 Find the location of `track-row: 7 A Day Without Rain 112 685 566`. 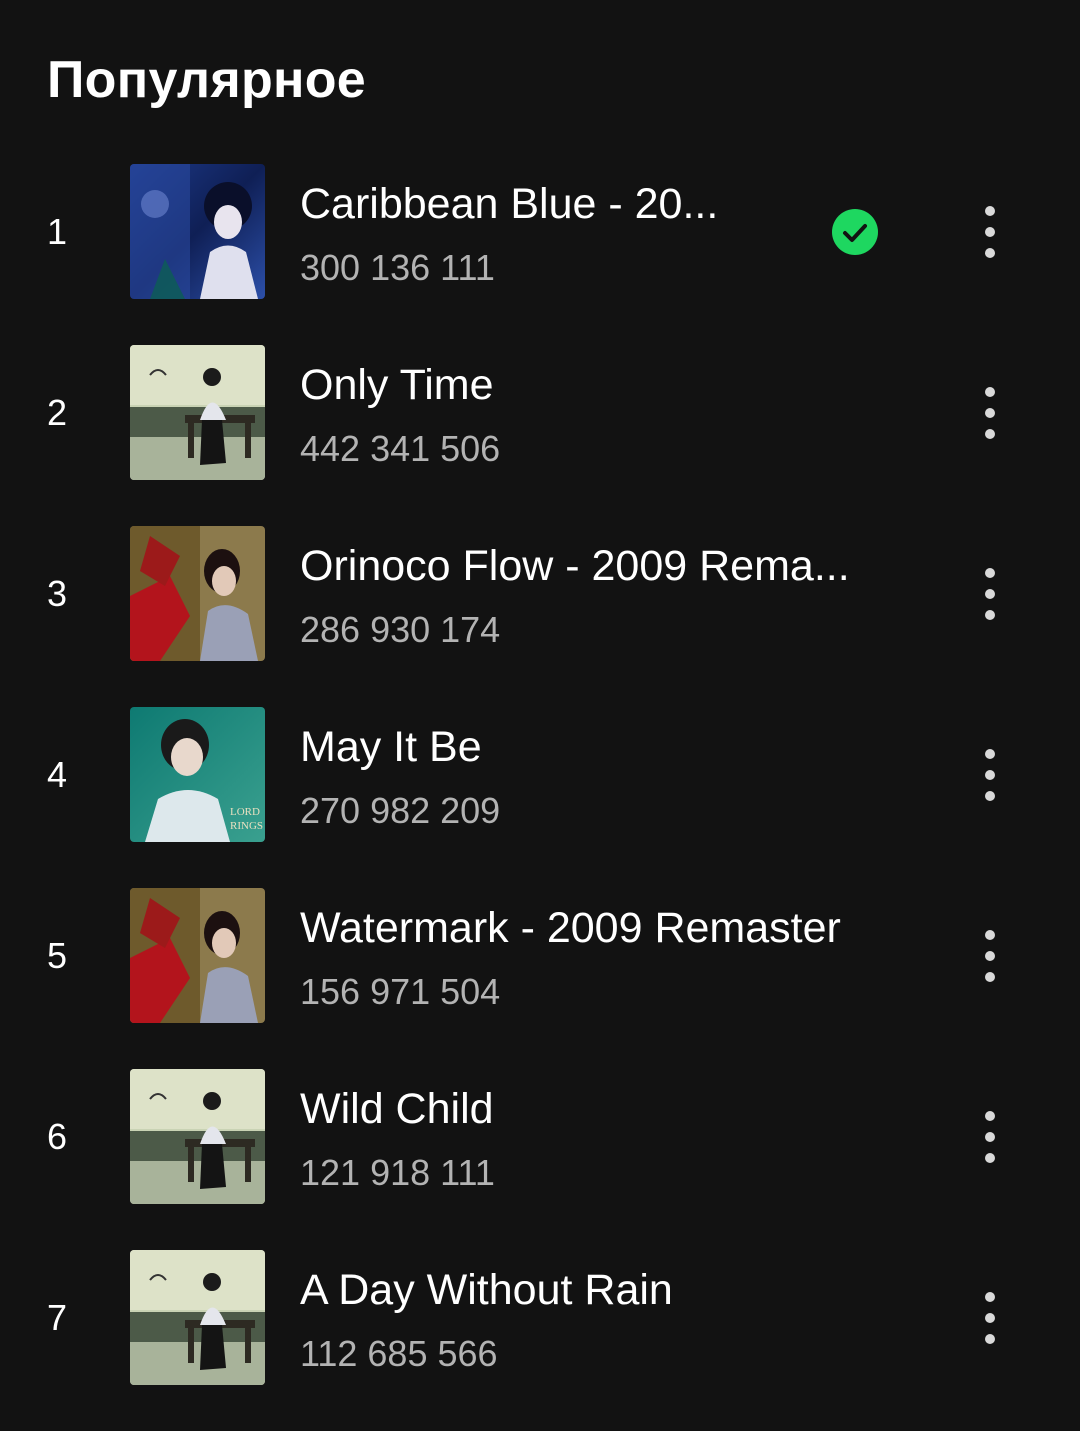

track-row: 7 A Day Without Rain 112 685 566 is located at coordinates (540, 1340).